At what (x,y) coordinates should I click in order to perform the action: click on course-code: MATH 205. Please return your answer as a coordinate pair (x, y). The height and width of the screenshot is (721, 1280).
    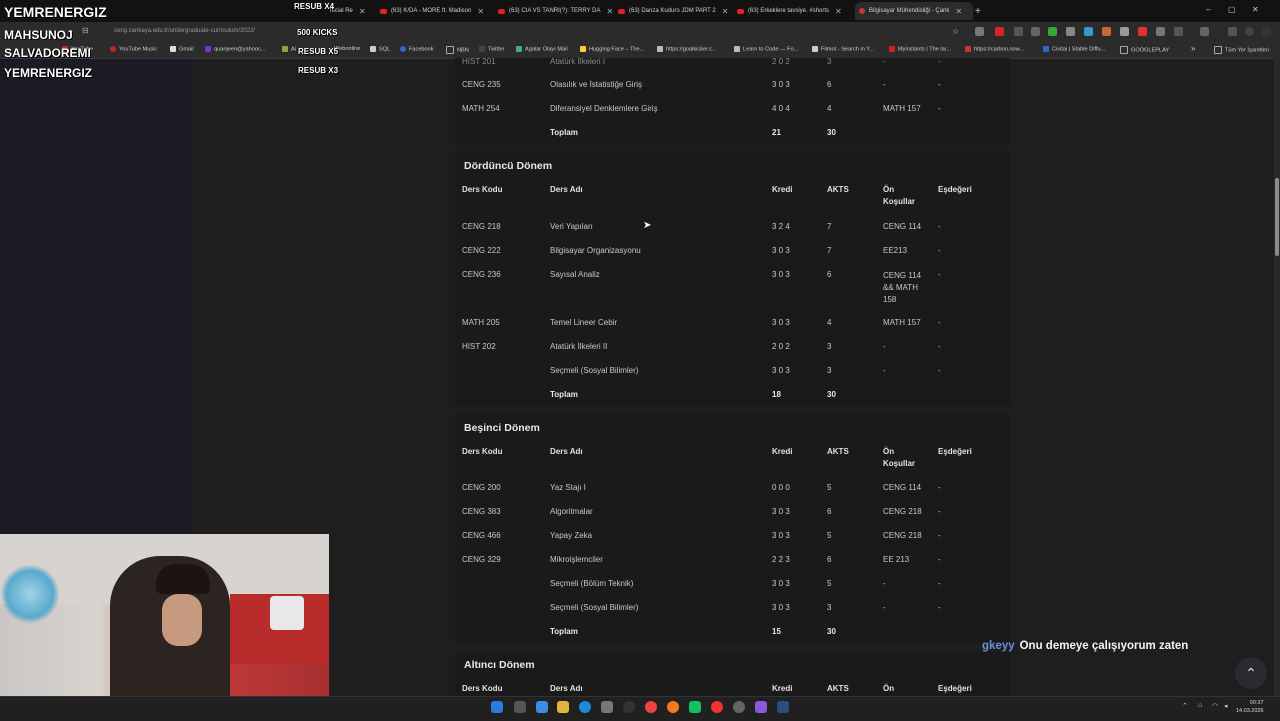
    Looking at the image, I should click on (481, 322).